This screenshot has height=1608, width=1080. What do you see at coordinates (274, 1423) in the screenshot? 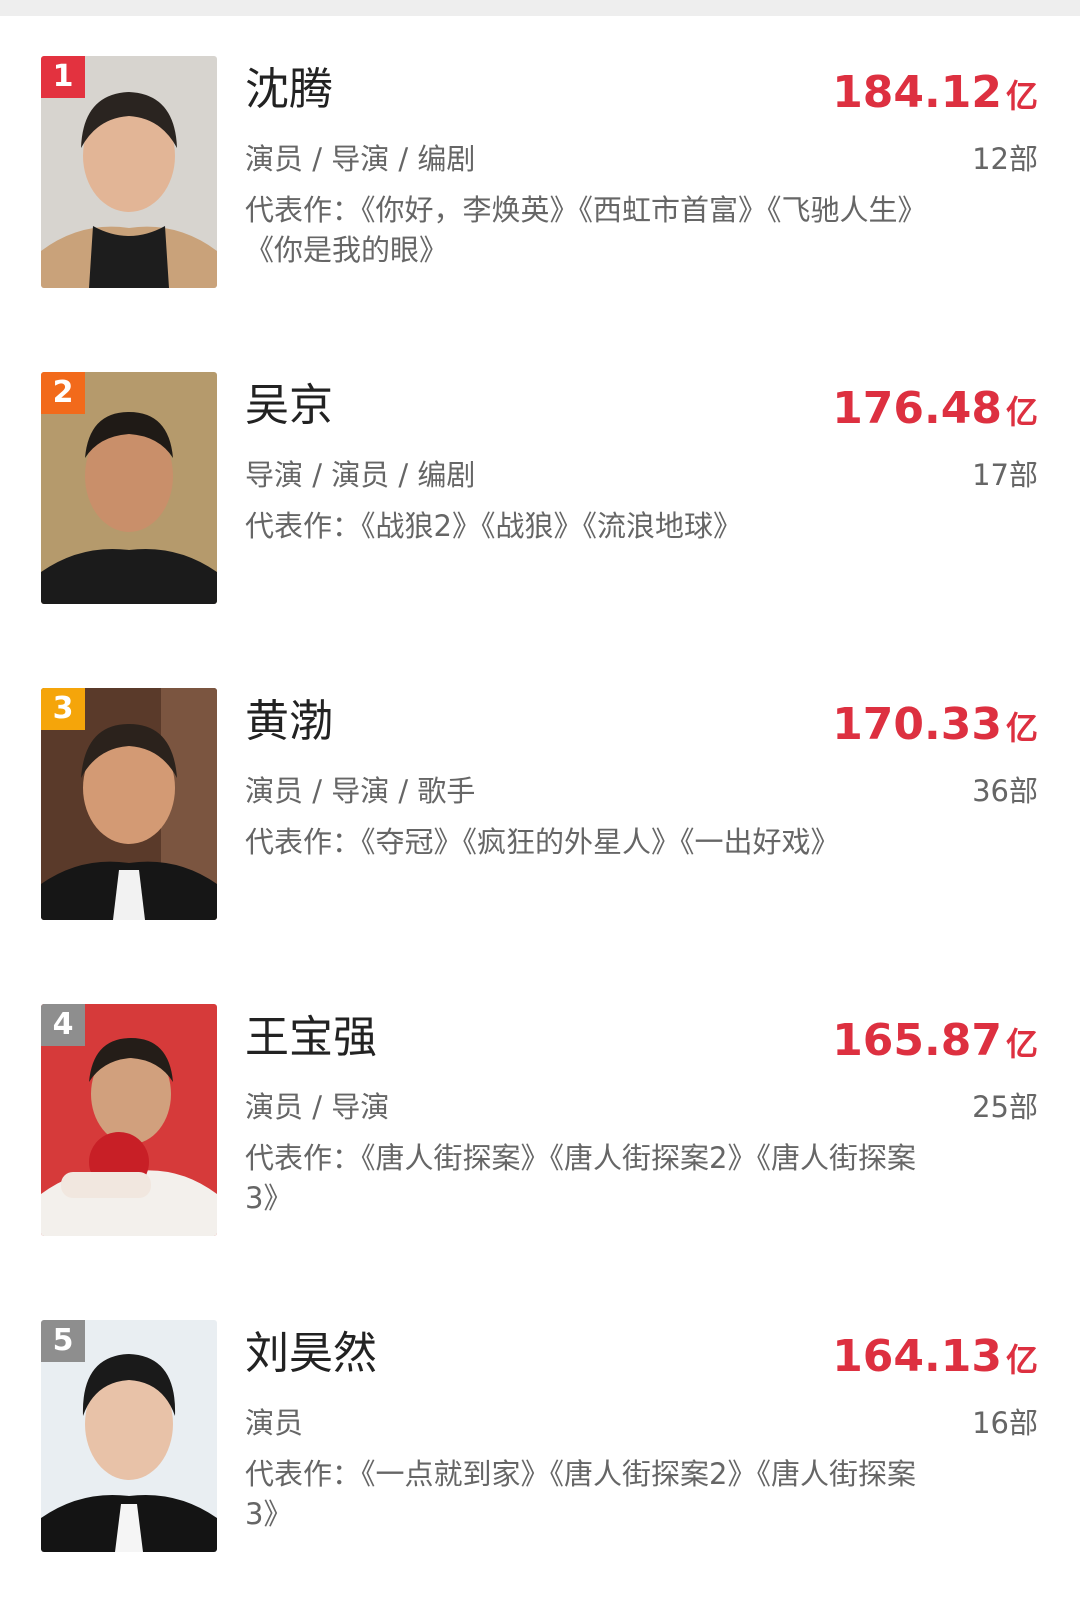
I see `person-roles: 演员` at bounding box center [274, 1423].